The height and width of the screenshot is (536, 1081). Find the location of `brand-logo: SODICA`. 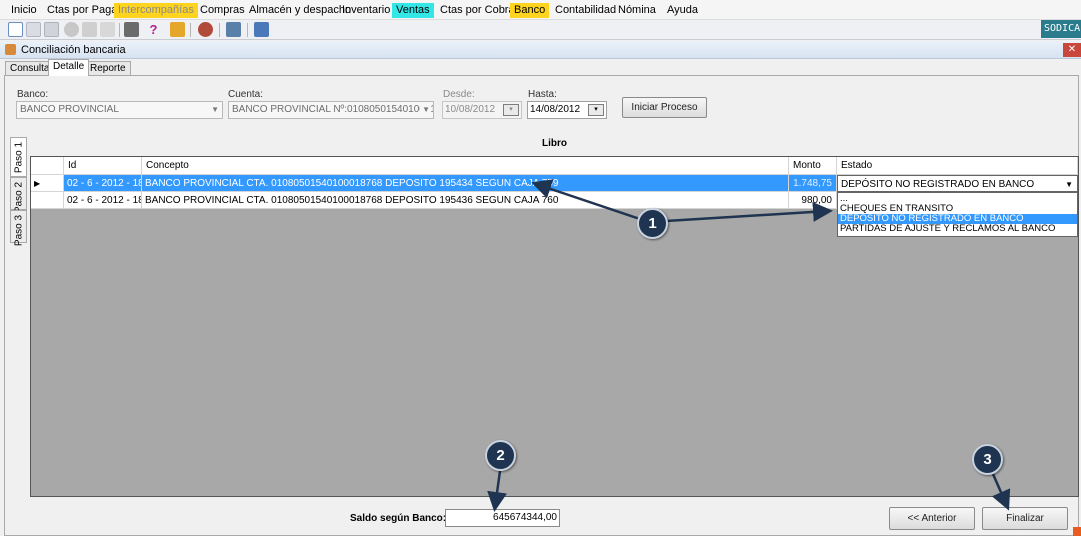

brand-logo: SODICA is located at coordinates (1061, 29).